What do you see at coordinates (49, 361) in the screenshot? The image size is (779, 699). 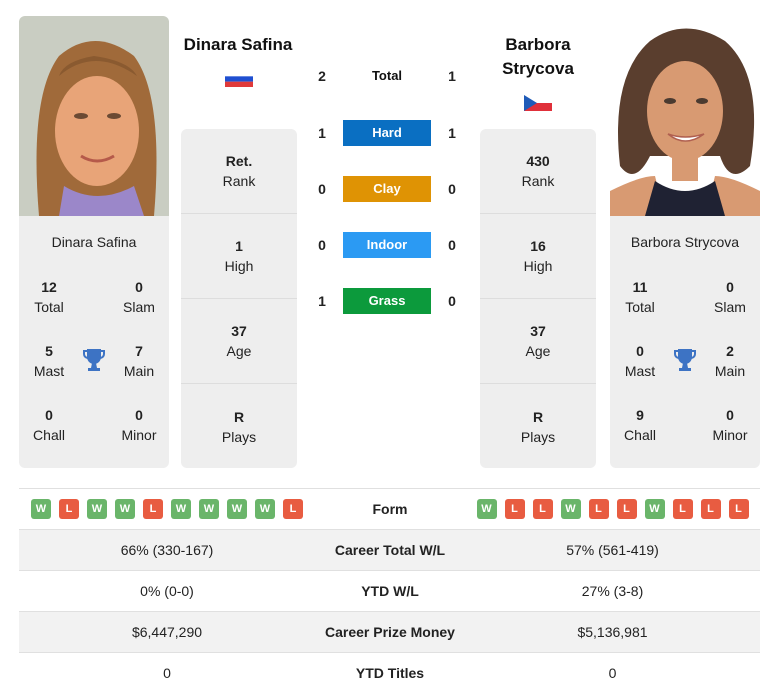 I see `player1-masters-titles: 5 Mast` at bounding box center [49, 361].